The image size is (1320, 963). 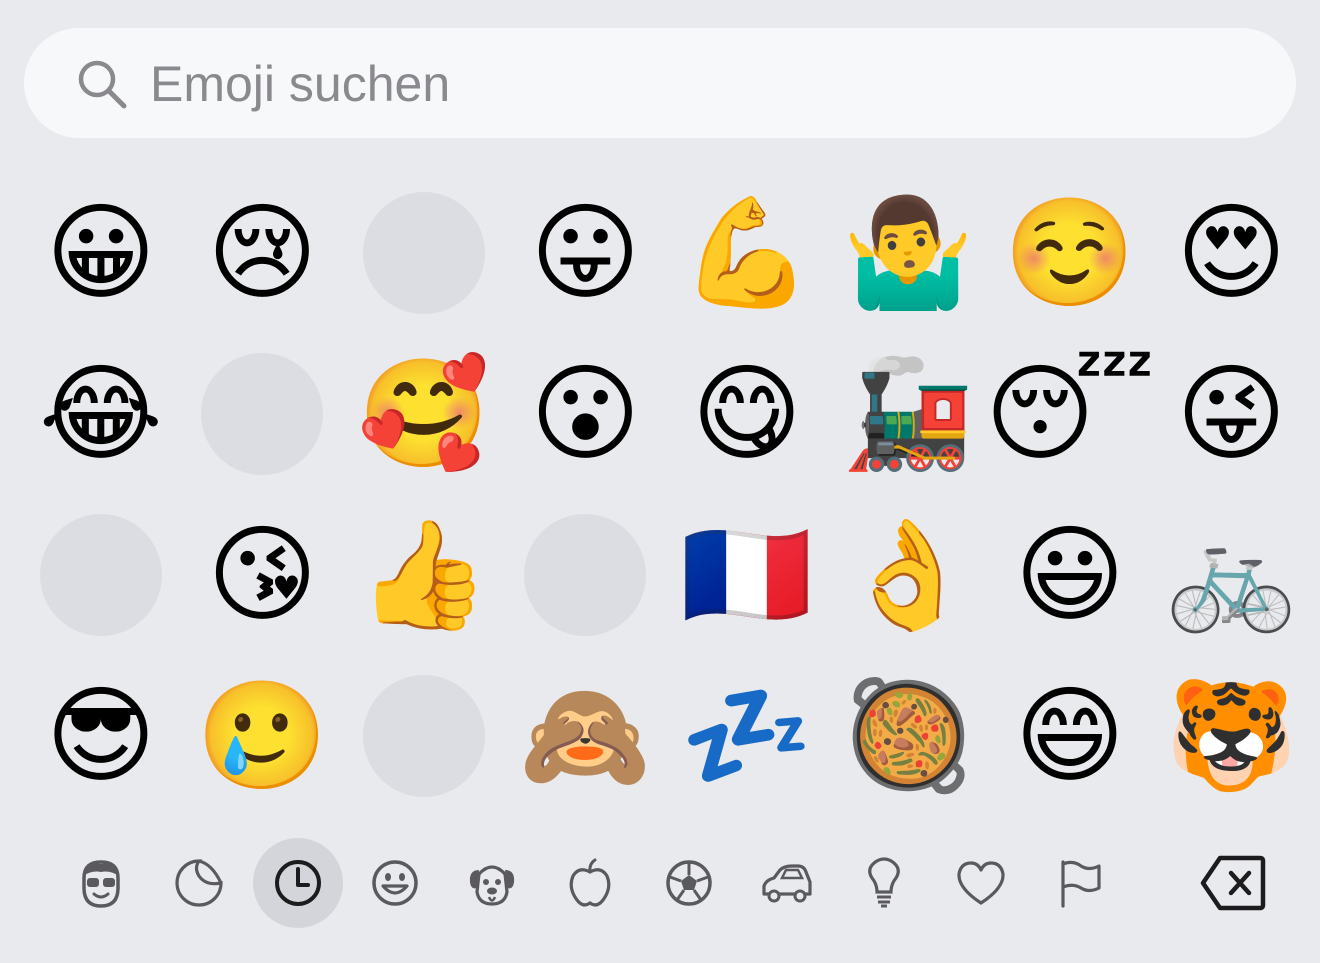 I want to click on emoji-cell: ☺️, so click(x=1070, y=252).